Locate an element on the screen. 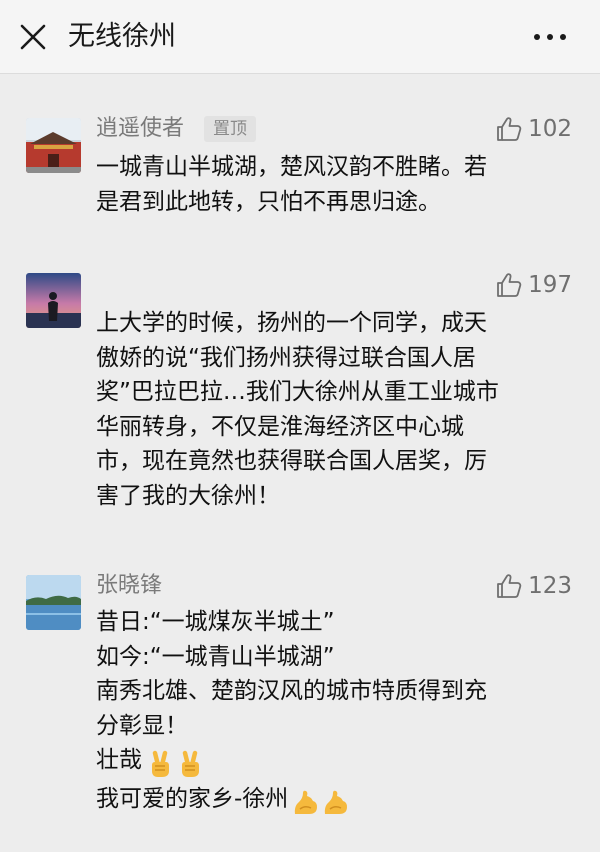 Image resolution: width=600 pixels, height=852 pixels. comment-author: 张晓锋 is located at coordinates (129, 586).